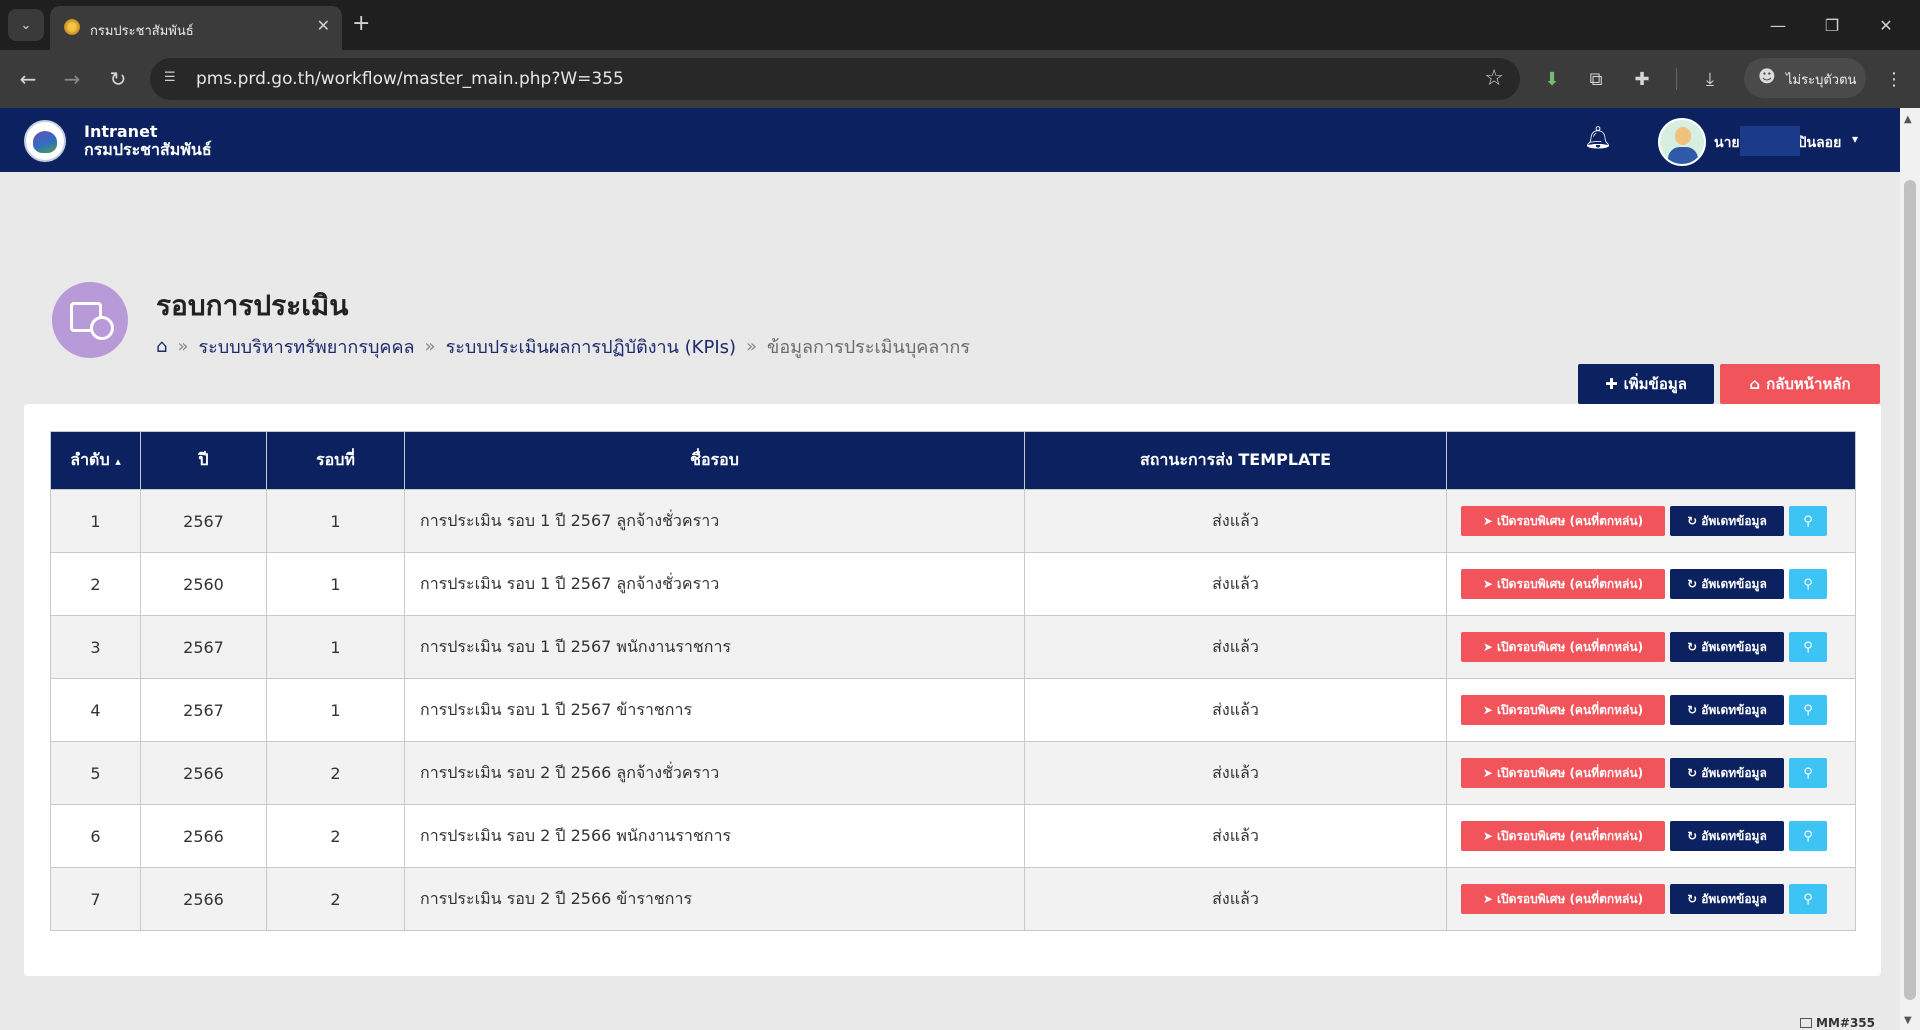 The width and height of the screenshot is (1920, 1030). Describe the element at coordinates (1800, 384) in the screenshot. I see `back-home-button: ⌂ กลับหน้าหลัก` at that location.